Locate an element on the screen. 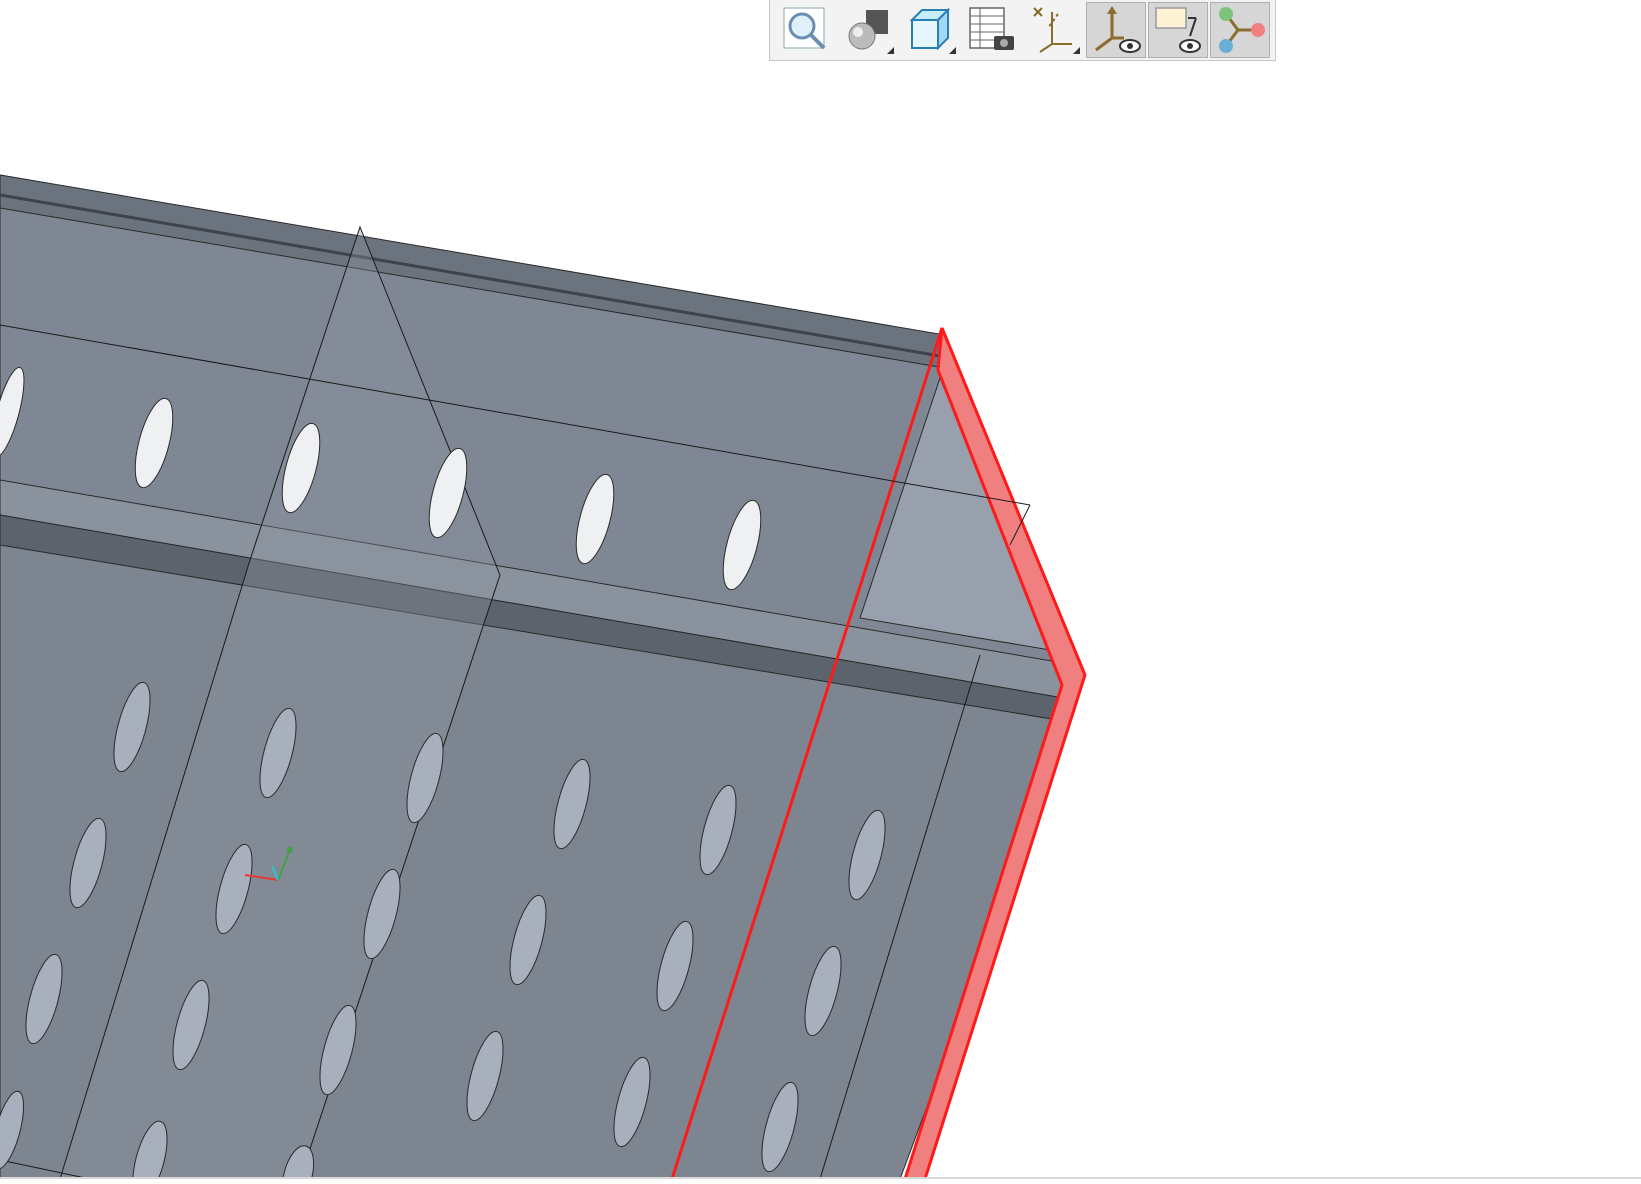 Image resolution: width=1641 pixels, height=1184 pixels. zoom-button is located at coordinates (806, 30).